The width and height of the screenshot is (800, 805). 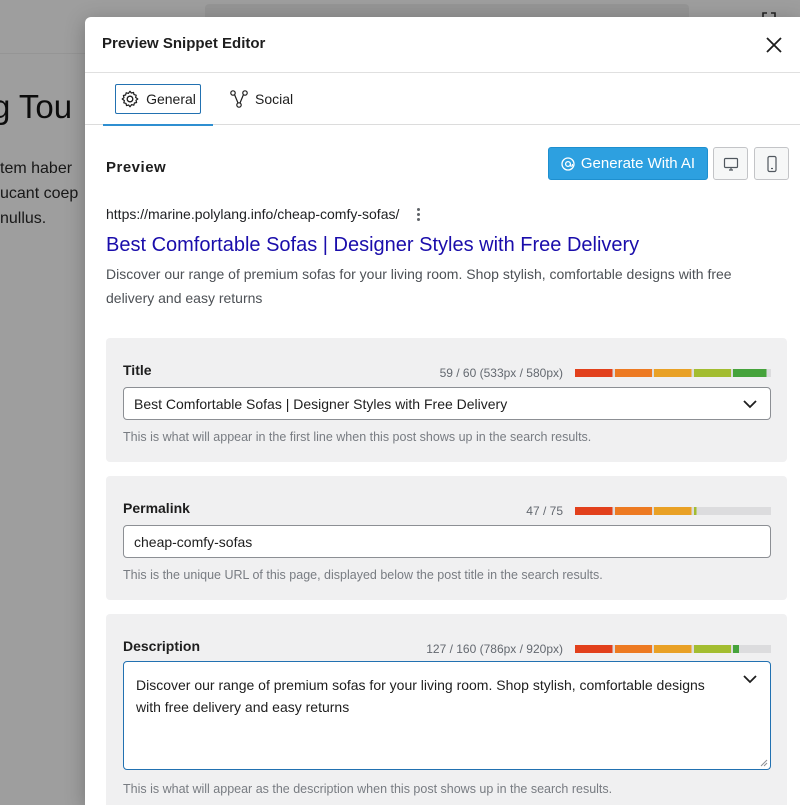 I want to click on mobile-preview-button, so click(x=771, y=163).